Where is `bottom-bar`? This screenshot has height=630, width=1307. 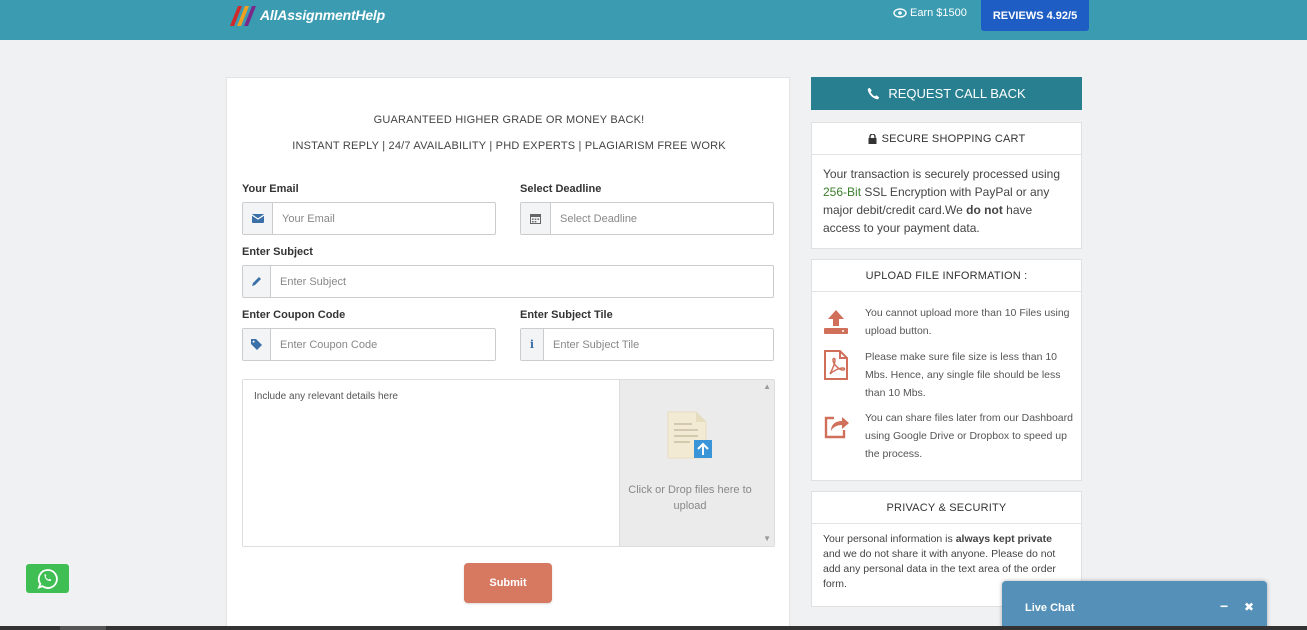 bottom-bar is located at coordinates (653, 628).